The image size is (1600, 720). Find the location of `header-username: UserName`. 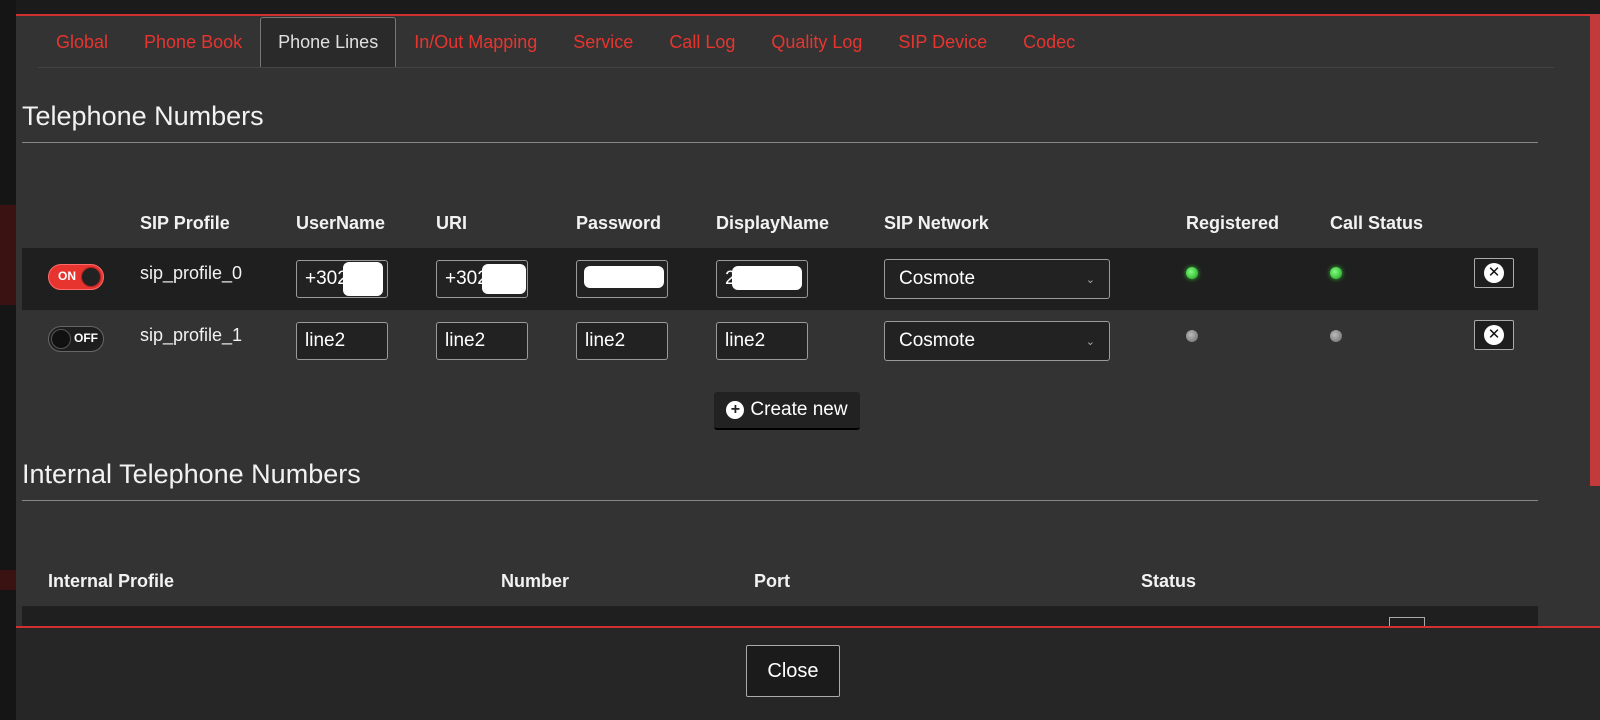

header-username: UserName is located at coordinates (341, 223).